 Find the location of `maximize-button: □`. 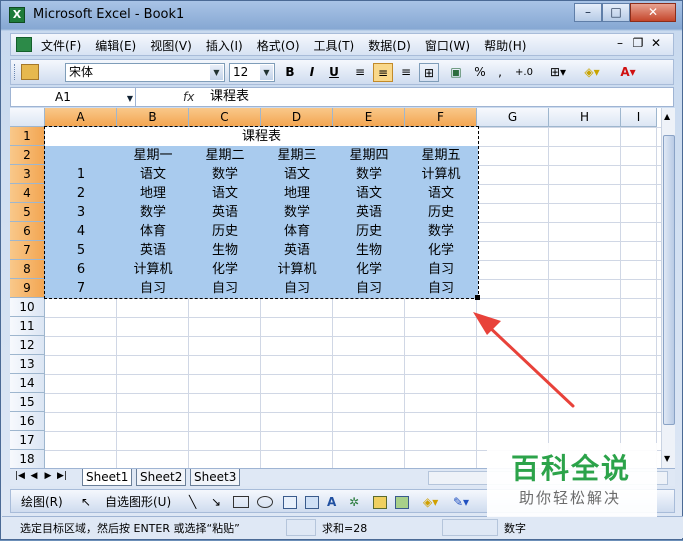

maximize-button: □ is located at coordinates (616, 12).